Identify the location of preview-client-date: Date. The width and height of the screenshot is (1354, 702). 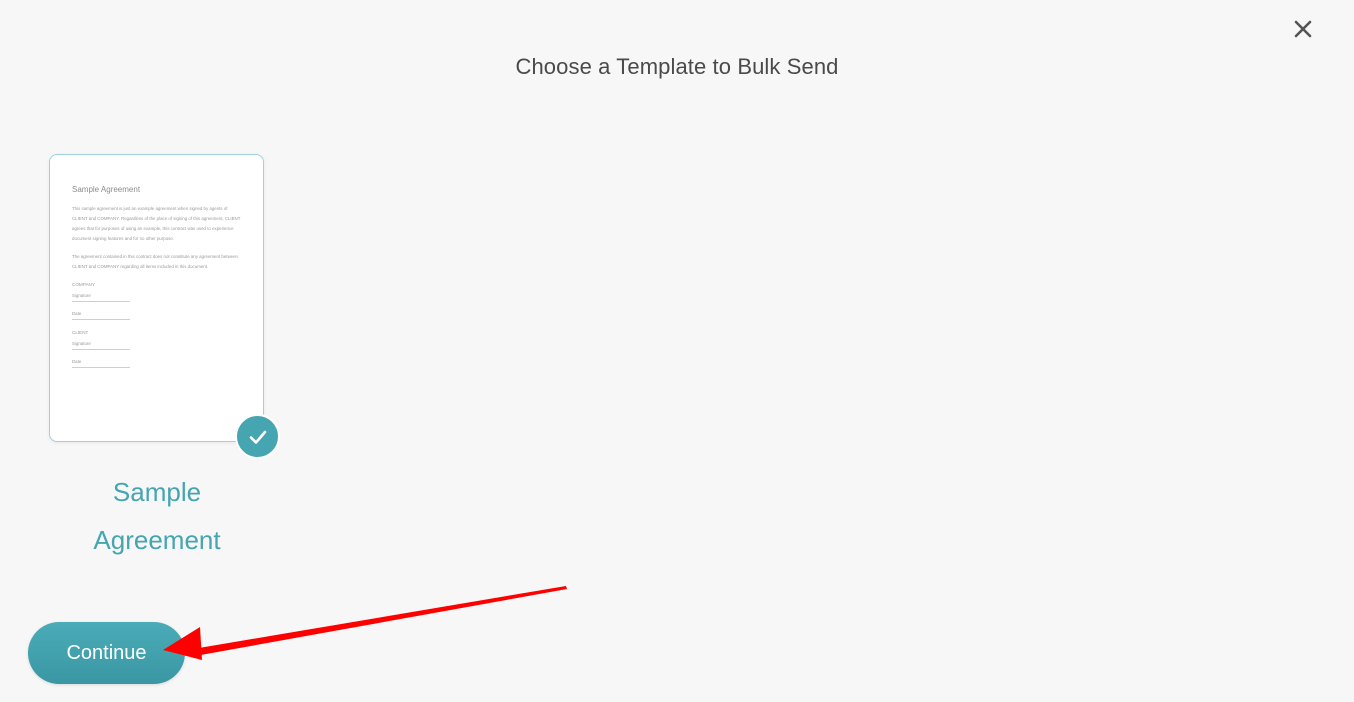
(101, 363).